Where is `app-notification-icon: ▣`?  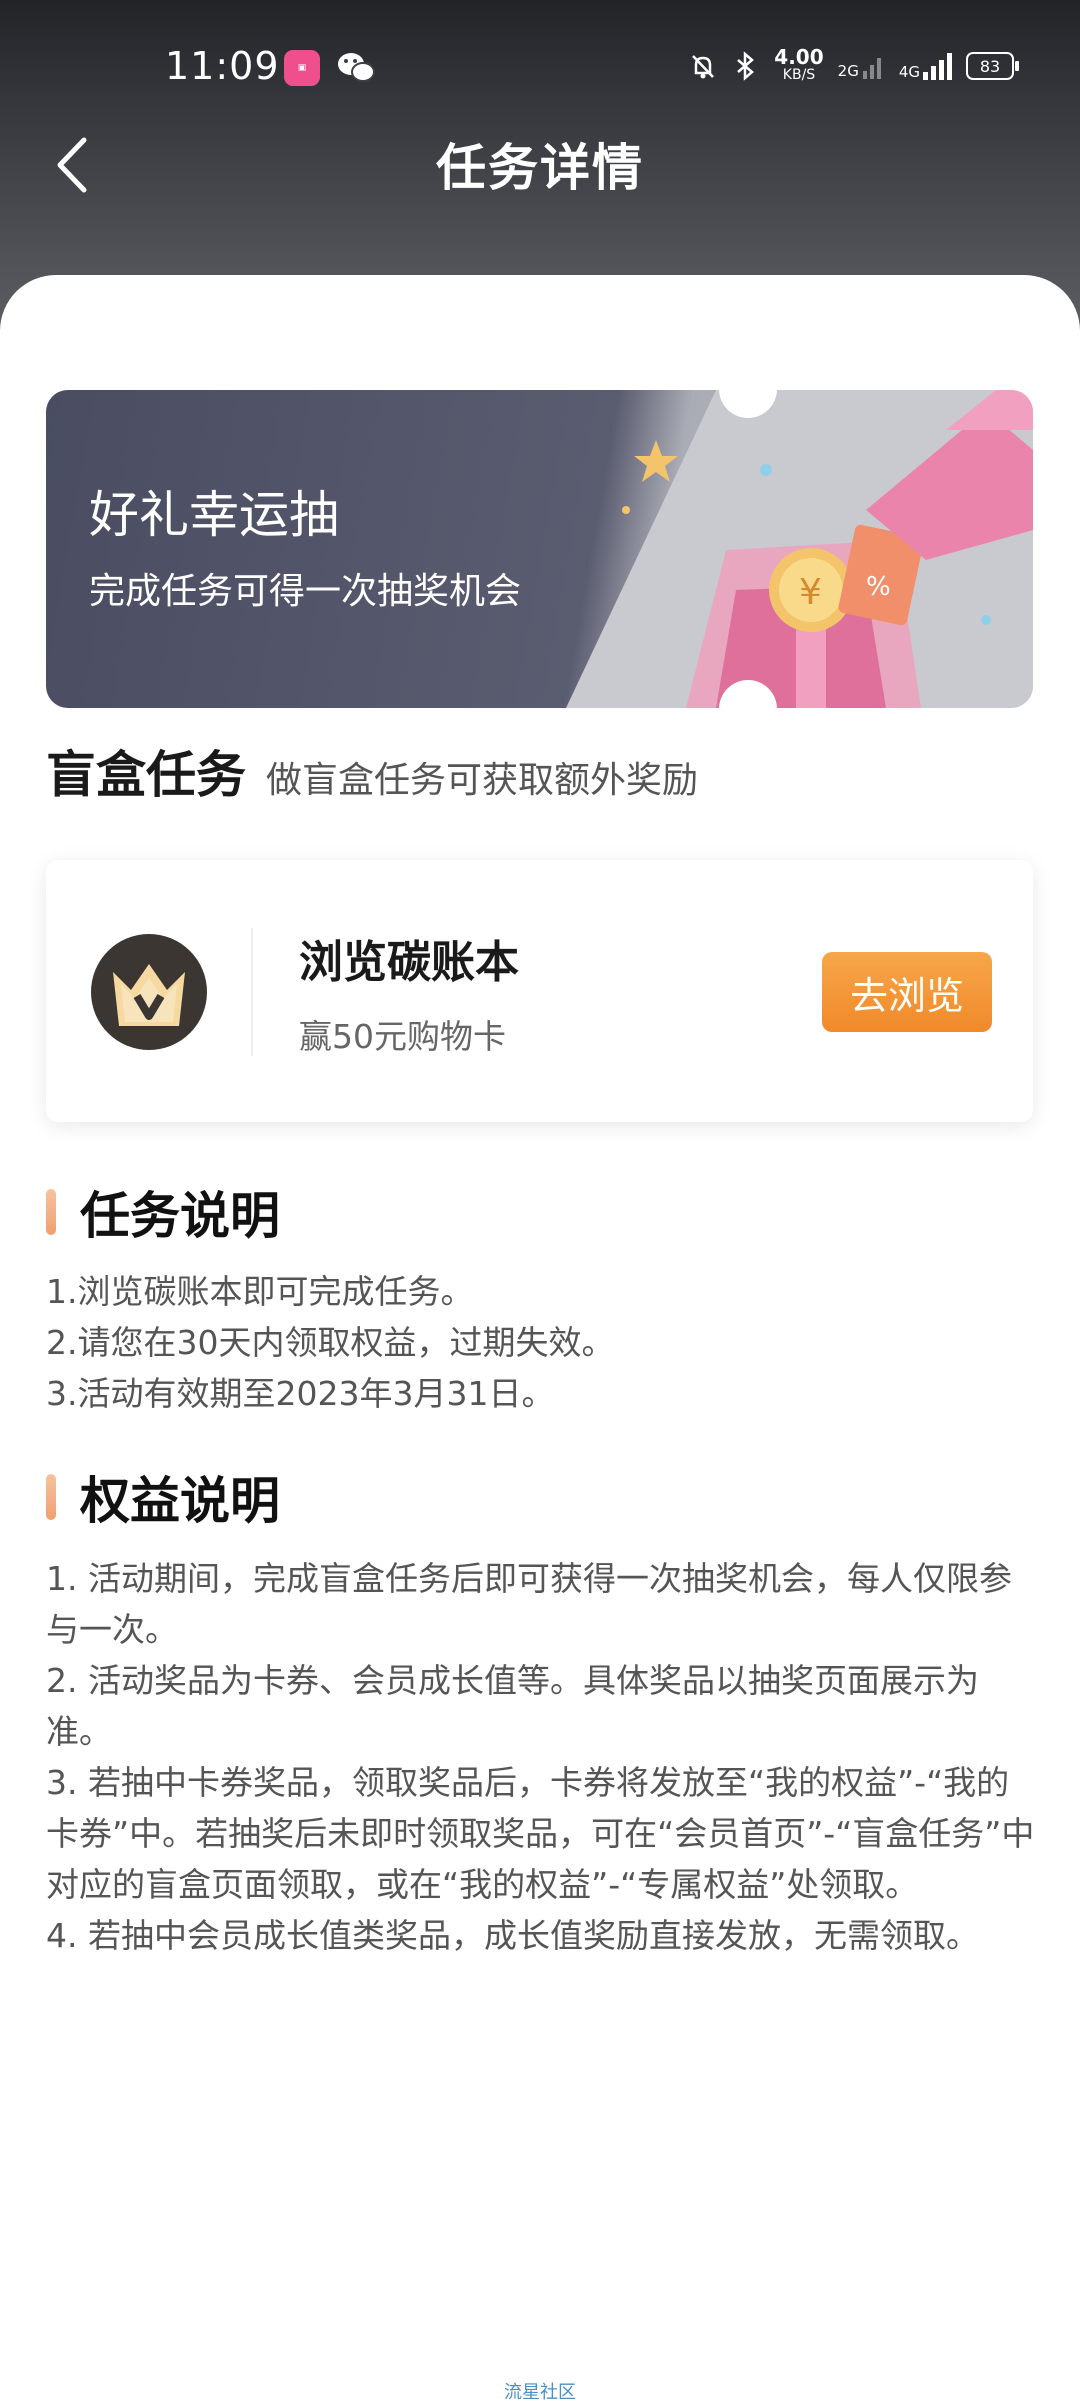 app-notification-icon: ▣ is located at coordinates (302, 68).